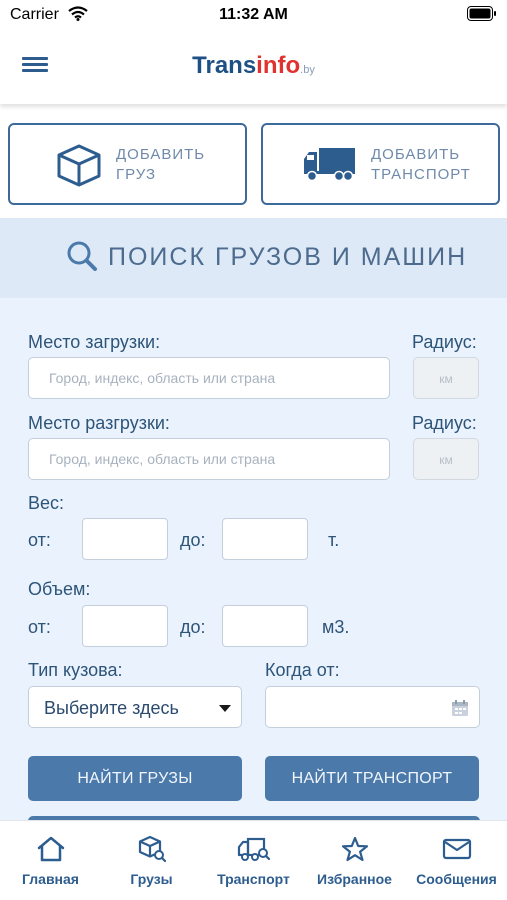 Image resolution: width=507 pixels, height=900 pixels. I want to click on tab-home: Главная, so click(50, 861).